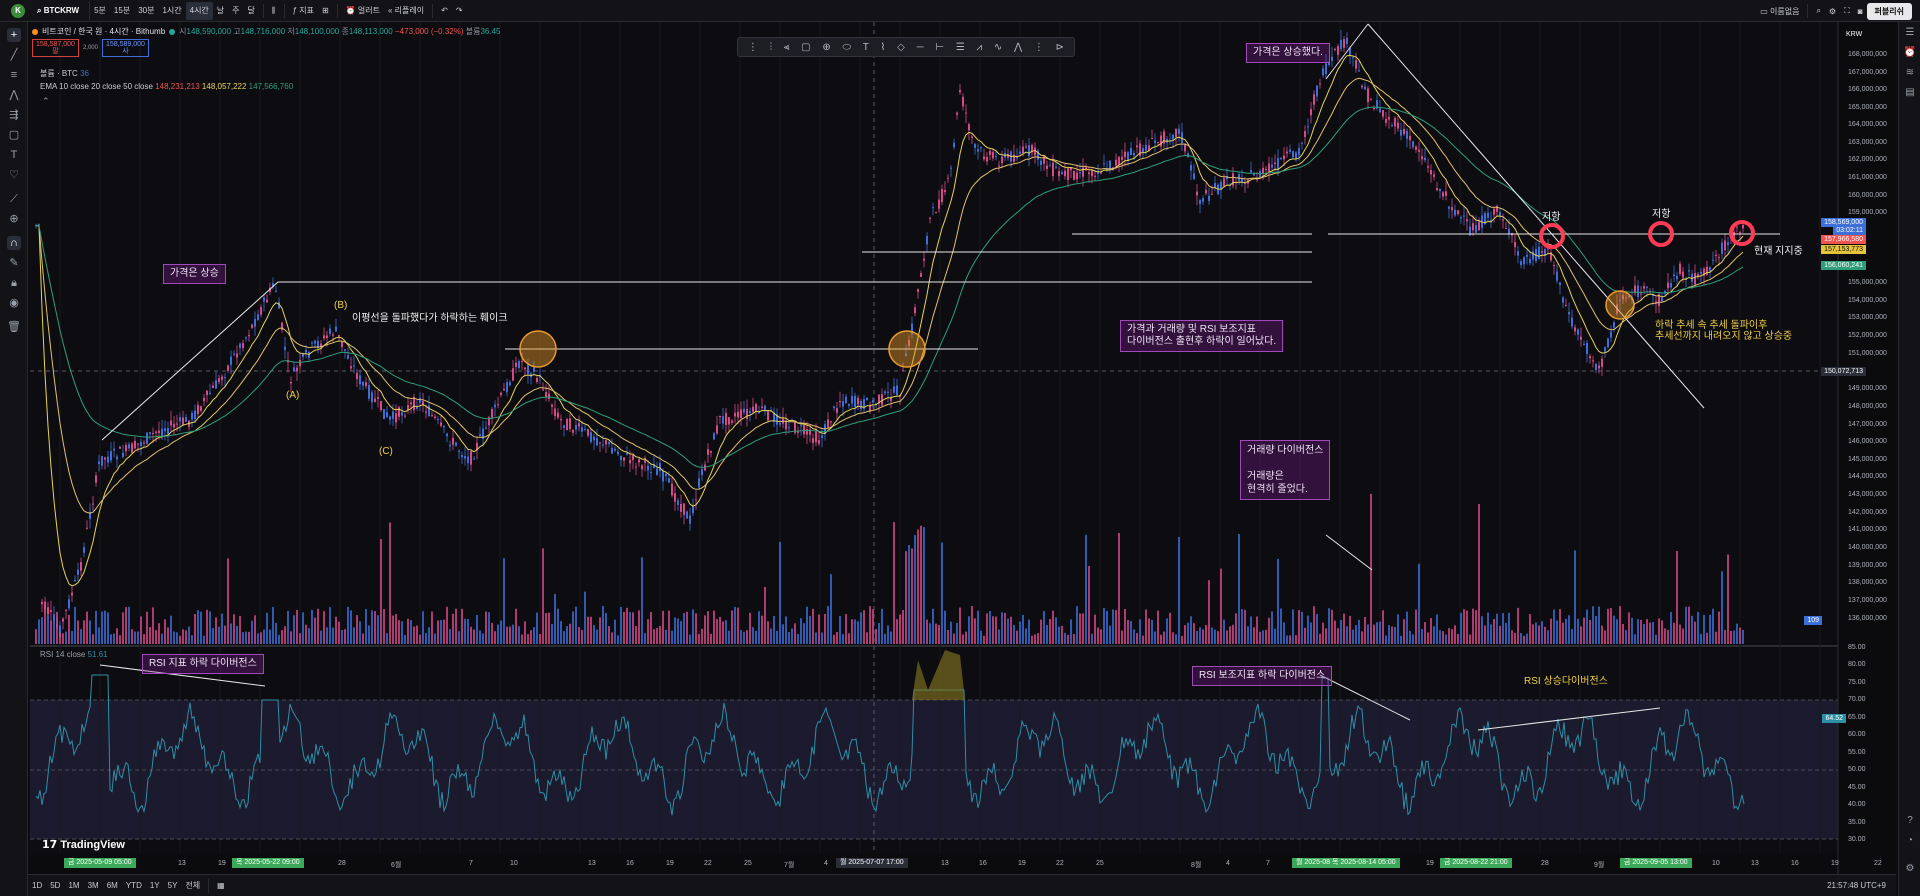 This screenshot has width=1920, height=896. What do you see at coordinates (920, 47) in the screenshot?
I see `horizontal-line-icon: ─` at bounding box center [920, 47].